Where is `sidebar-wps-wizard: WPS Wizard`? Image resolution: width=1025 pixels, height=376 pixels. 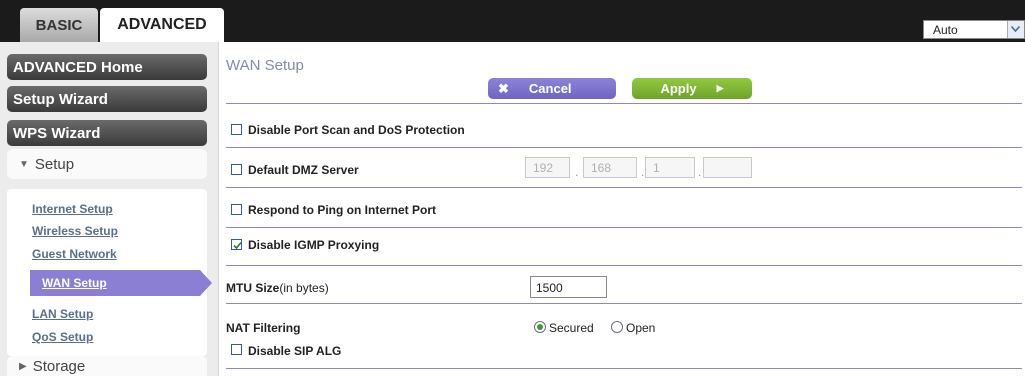 sidebar-wps-wizard: WPS Wizard is located at coordinates (107, 133).